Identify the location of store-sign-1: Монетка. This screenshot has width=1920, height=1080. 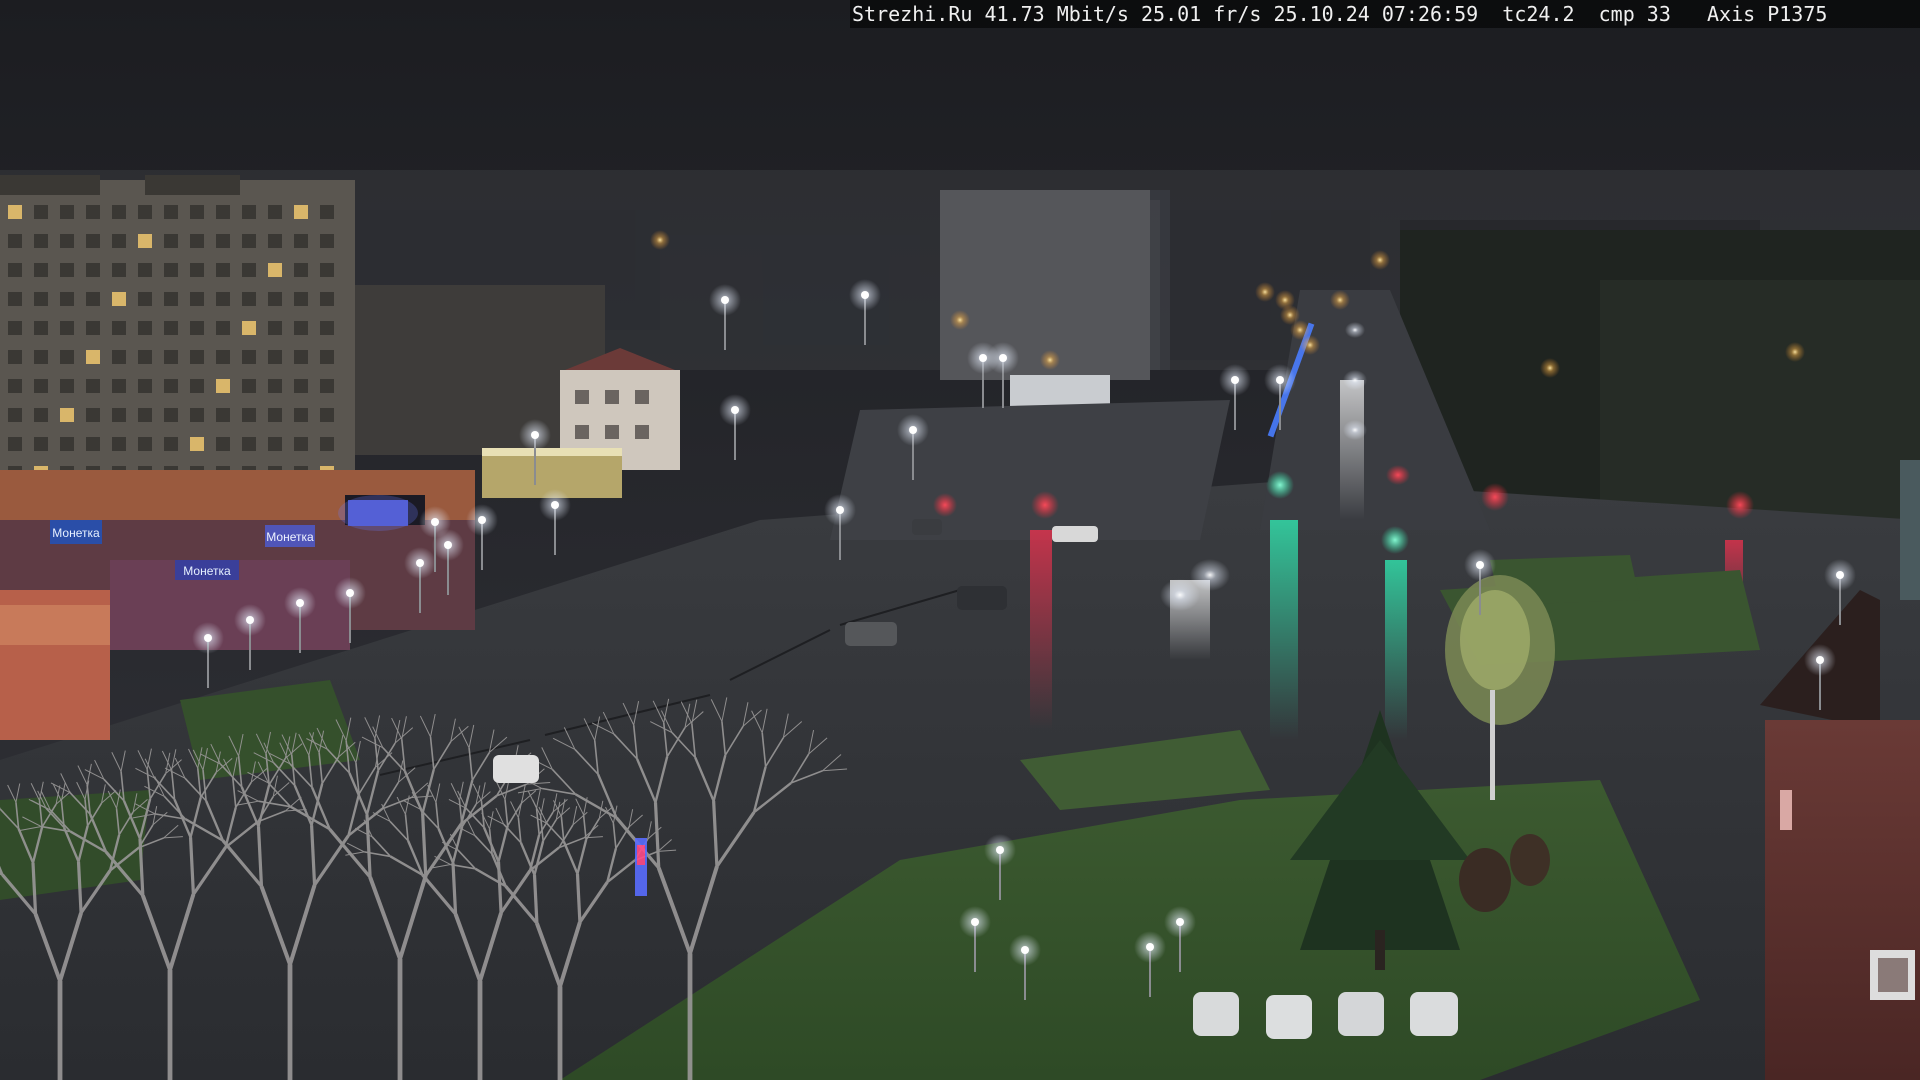
(76, 533).